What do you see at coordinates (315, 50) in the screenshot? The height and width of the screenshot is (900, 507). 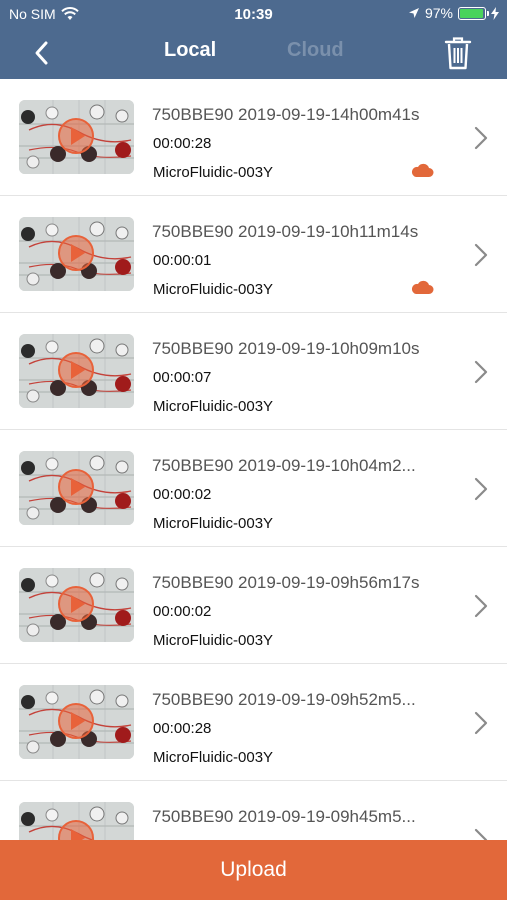 I see `tab-cloud: Cloud` at bounding box center [315, 50].